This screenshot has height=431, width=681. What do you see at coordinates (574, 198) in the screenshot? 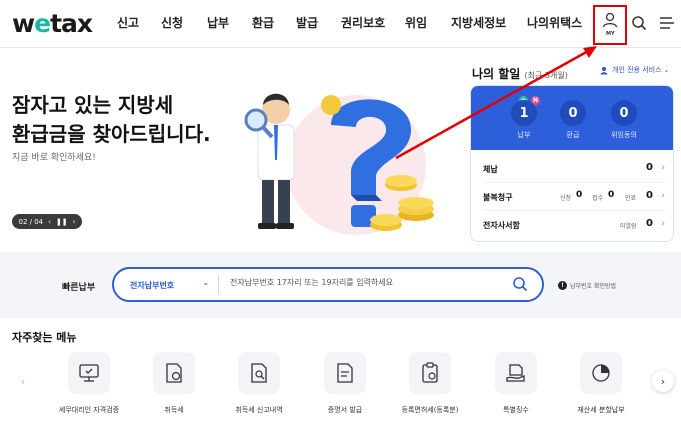
I see `todo-row-appeal: 불복청구 신청 0 접수 0 안료 0 ›` at bounding box center [574, 198].